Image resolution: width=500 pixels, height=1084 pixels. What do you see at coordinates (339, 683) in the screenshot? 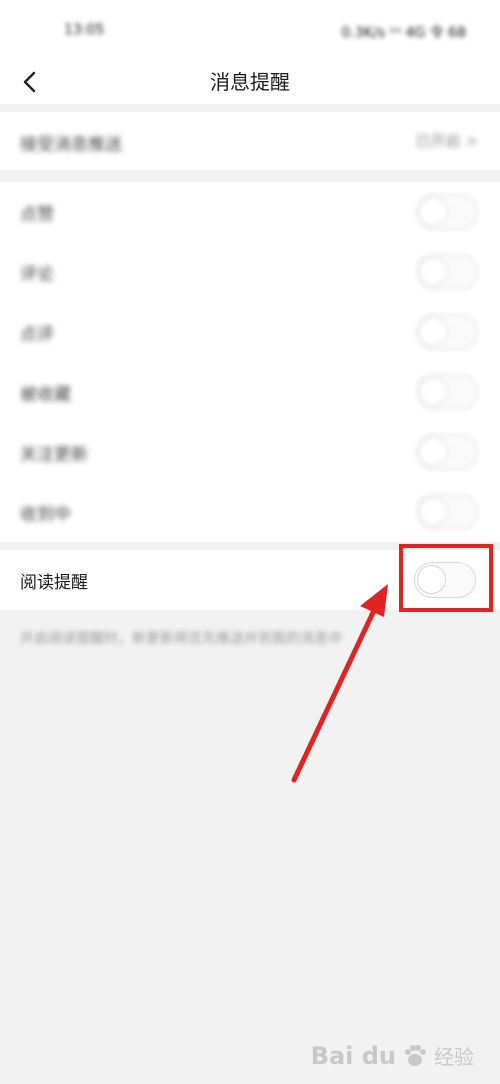
I see `annotation-arrow` at bounding box center [339, 683].